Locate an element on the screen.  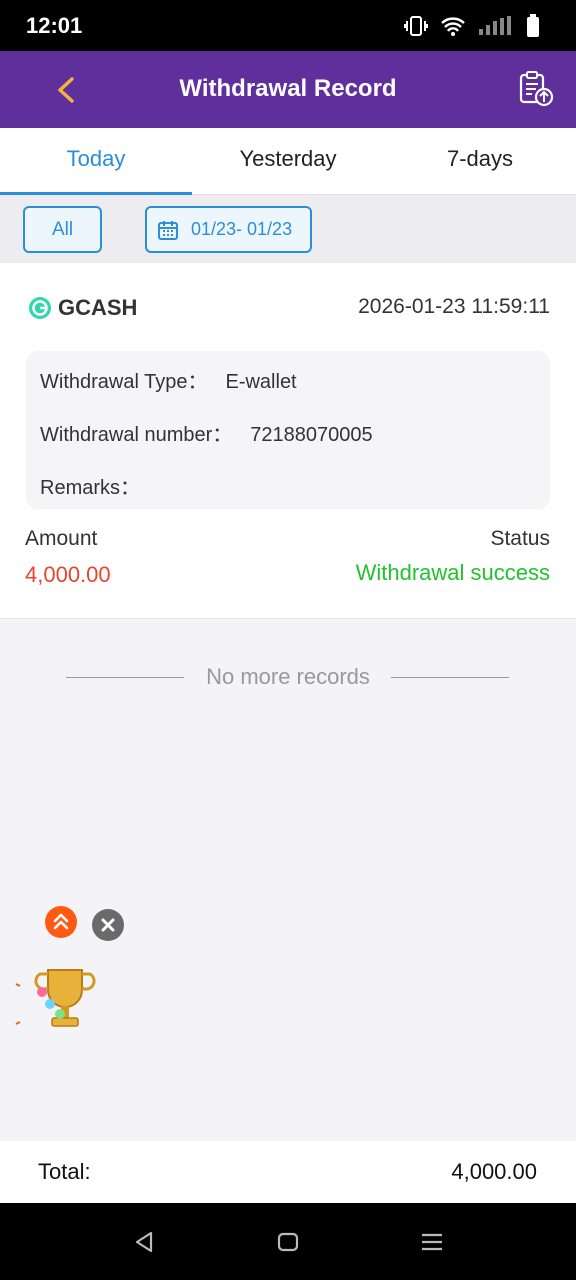
total-bar: Total: 4,000.00 is located at coordinates (288, 1172).